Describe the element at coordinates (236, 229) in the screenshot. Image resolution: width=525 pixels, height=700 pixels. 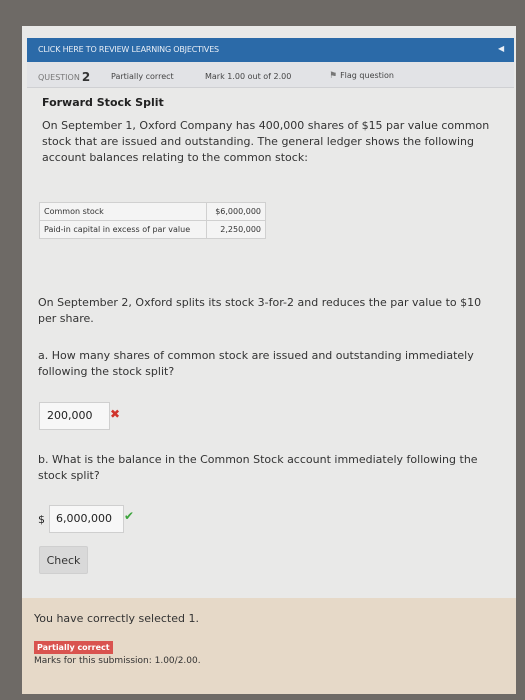
I see `ledger-amount: 2,250,000` at that location.